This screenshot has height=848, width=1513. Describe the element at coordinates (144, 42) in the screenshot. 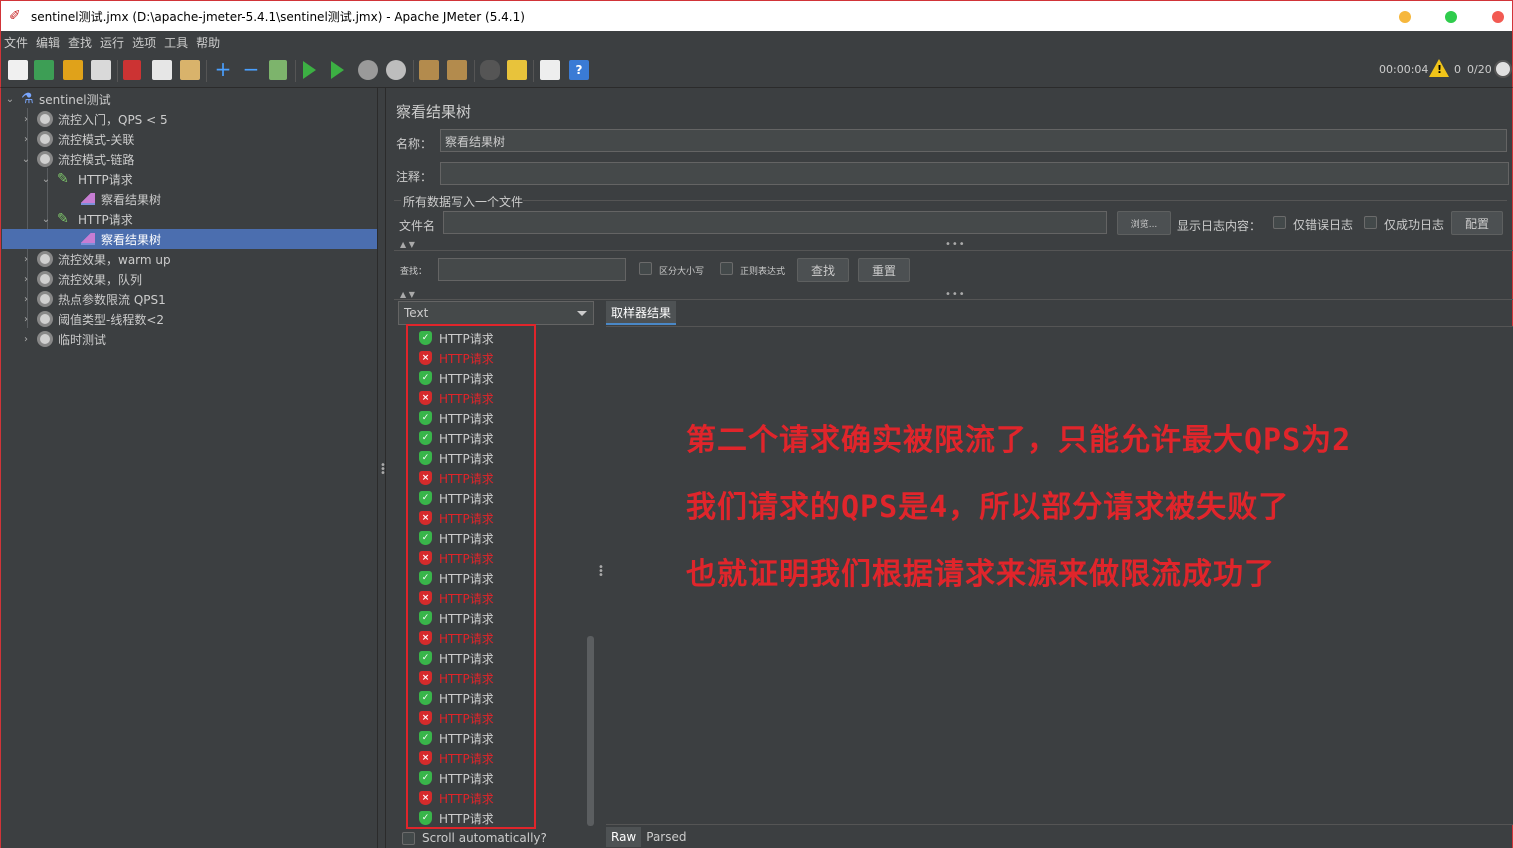

I see `menu-options: 选项` at that location.